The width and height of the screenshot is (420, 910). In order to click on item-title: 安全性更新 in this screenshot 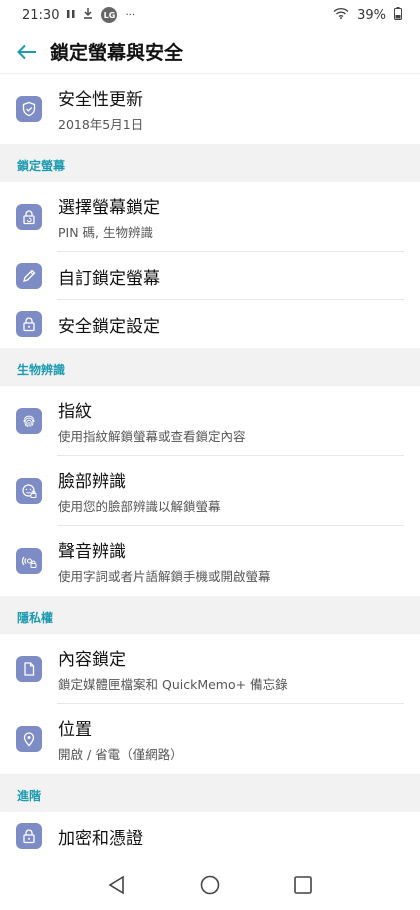, I will do `click(100, 100)`.